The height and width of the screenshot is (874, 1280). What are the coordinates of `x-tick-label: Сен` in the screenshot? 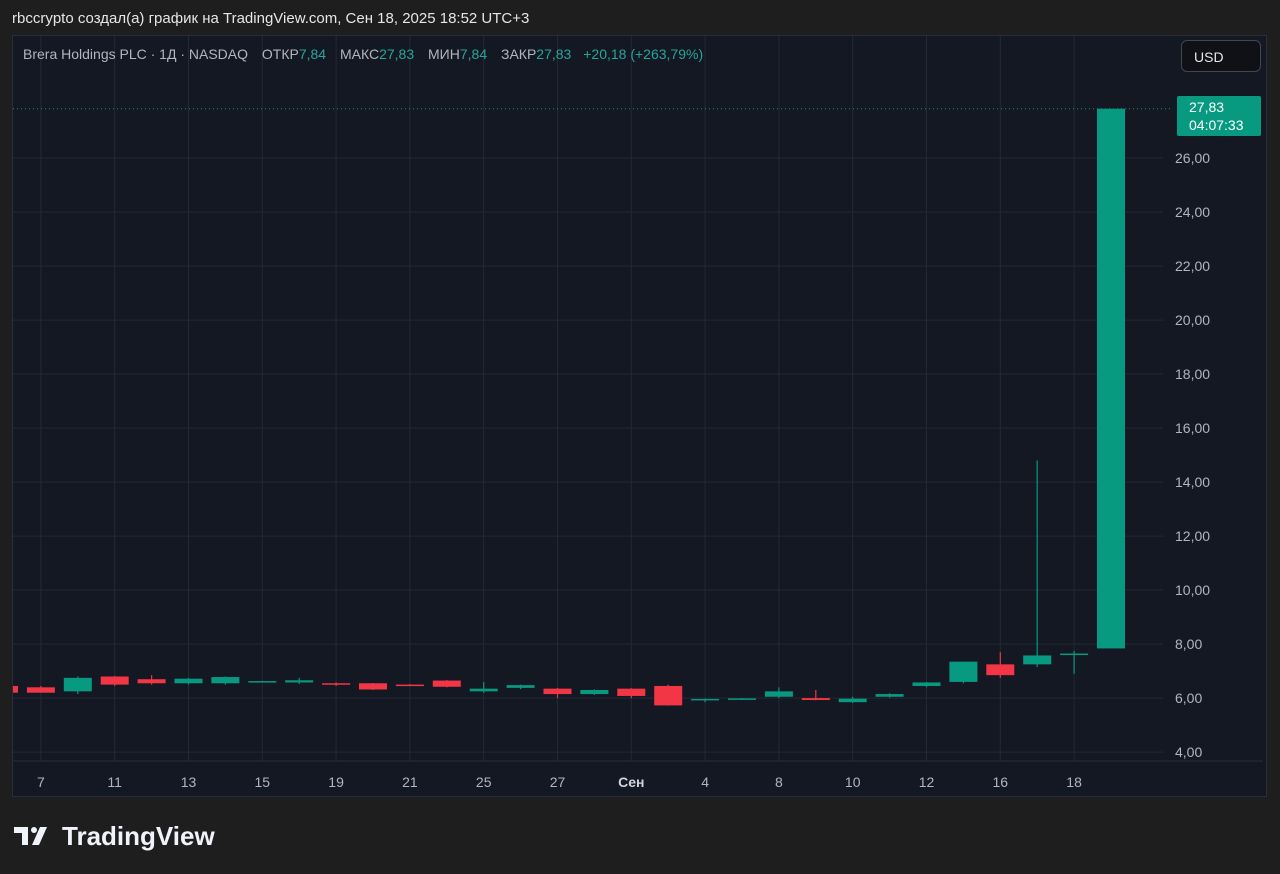 It's located at (631, 782).